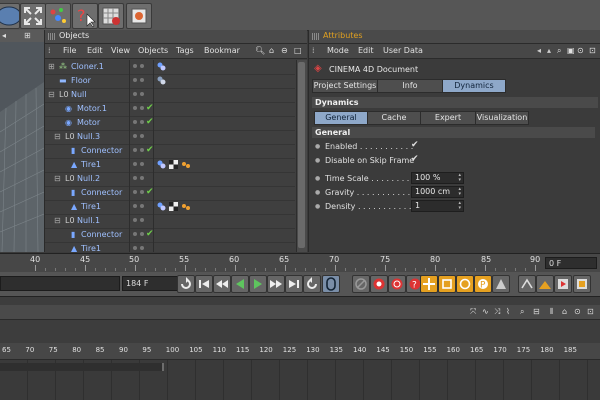 This screenshot has height=400, width=600. What do you see at coordinates (186, 284) in the screenshot?
I see `loop-icon` at bounding box center [186, 284].